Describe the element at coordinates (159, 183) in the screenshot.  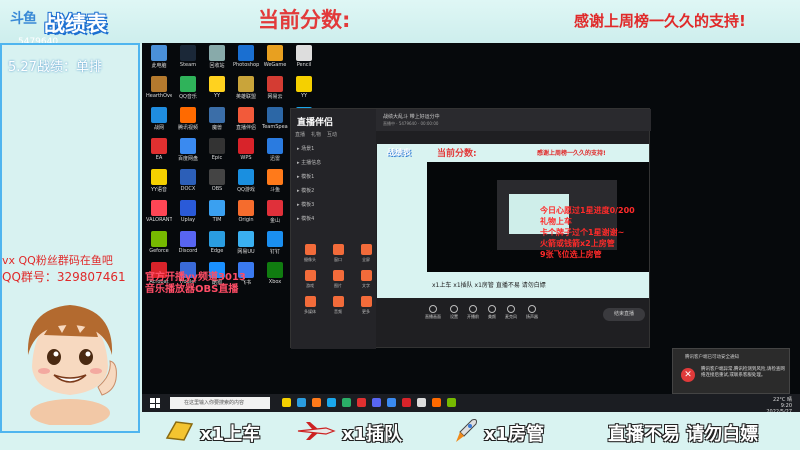
I see `desktop-icon: YY语音` at that location.